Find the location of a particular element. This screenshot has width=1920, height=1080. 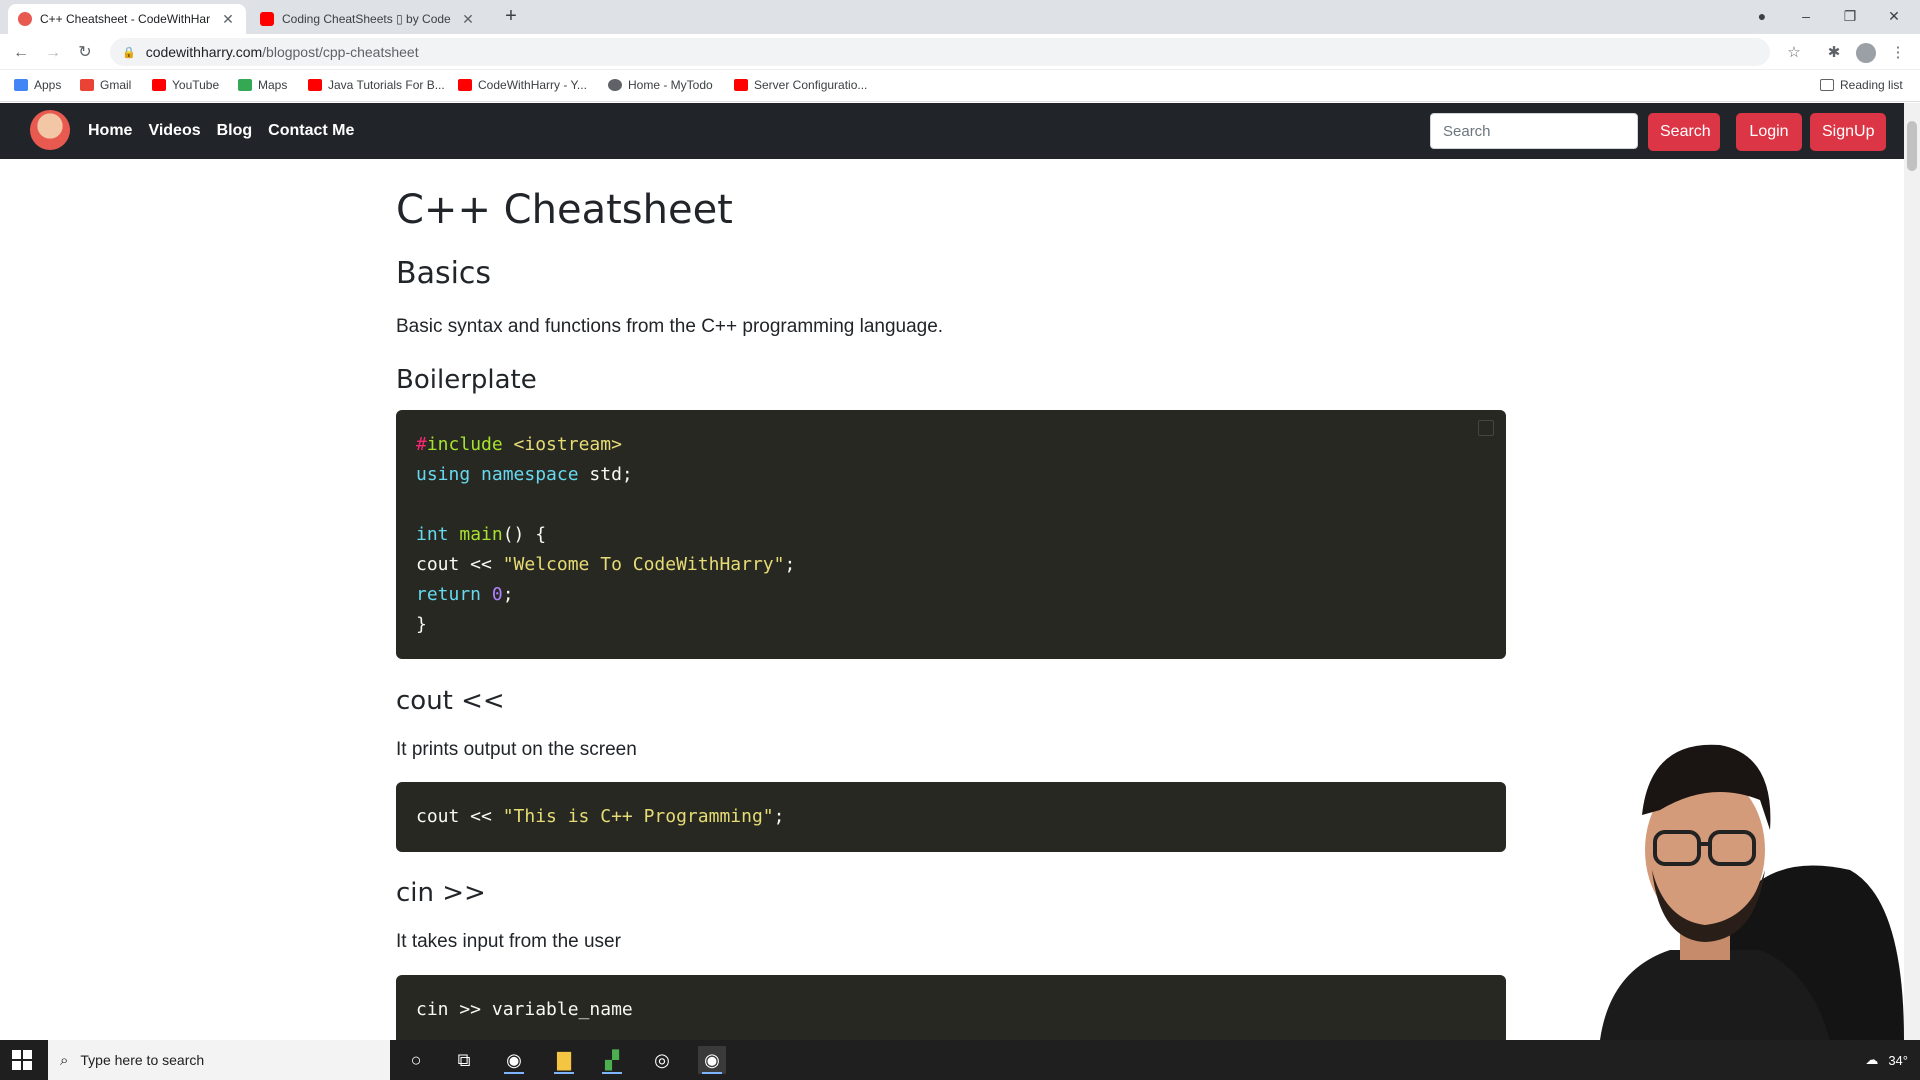

youtube-favicon-icon is located at coordinates (267, 19).